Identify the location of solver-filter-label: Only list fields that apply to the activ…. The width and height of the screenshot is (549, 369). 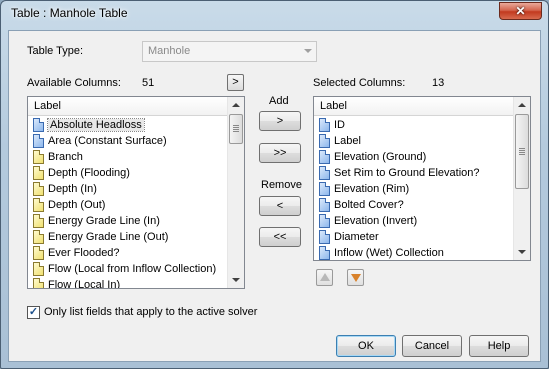
(150, 312).